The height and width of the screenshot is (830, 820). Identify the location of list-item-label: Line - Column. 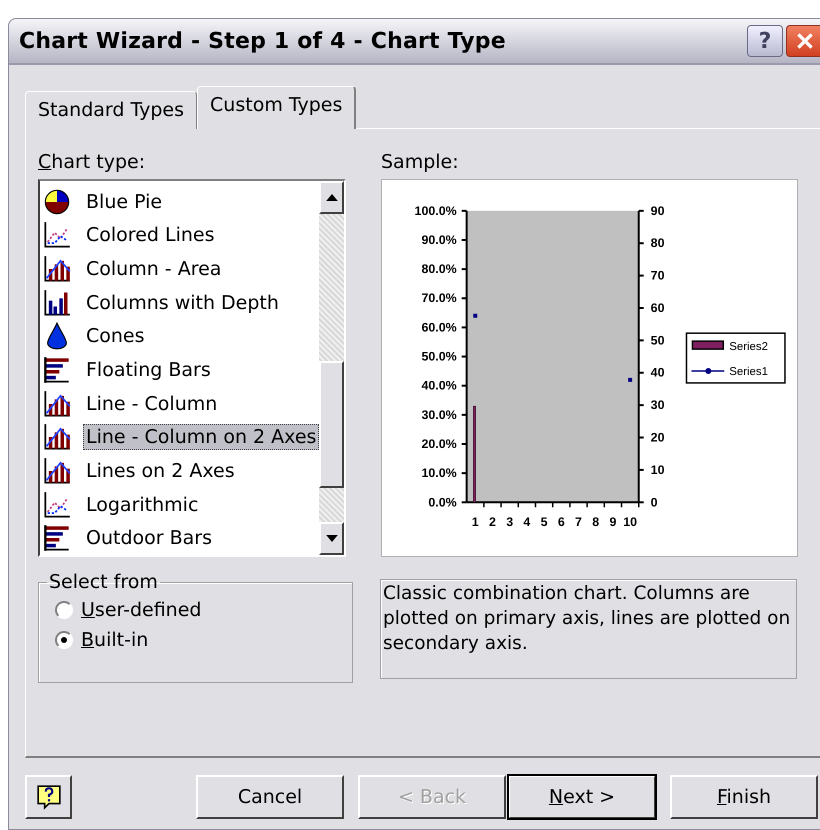
(151, 404).